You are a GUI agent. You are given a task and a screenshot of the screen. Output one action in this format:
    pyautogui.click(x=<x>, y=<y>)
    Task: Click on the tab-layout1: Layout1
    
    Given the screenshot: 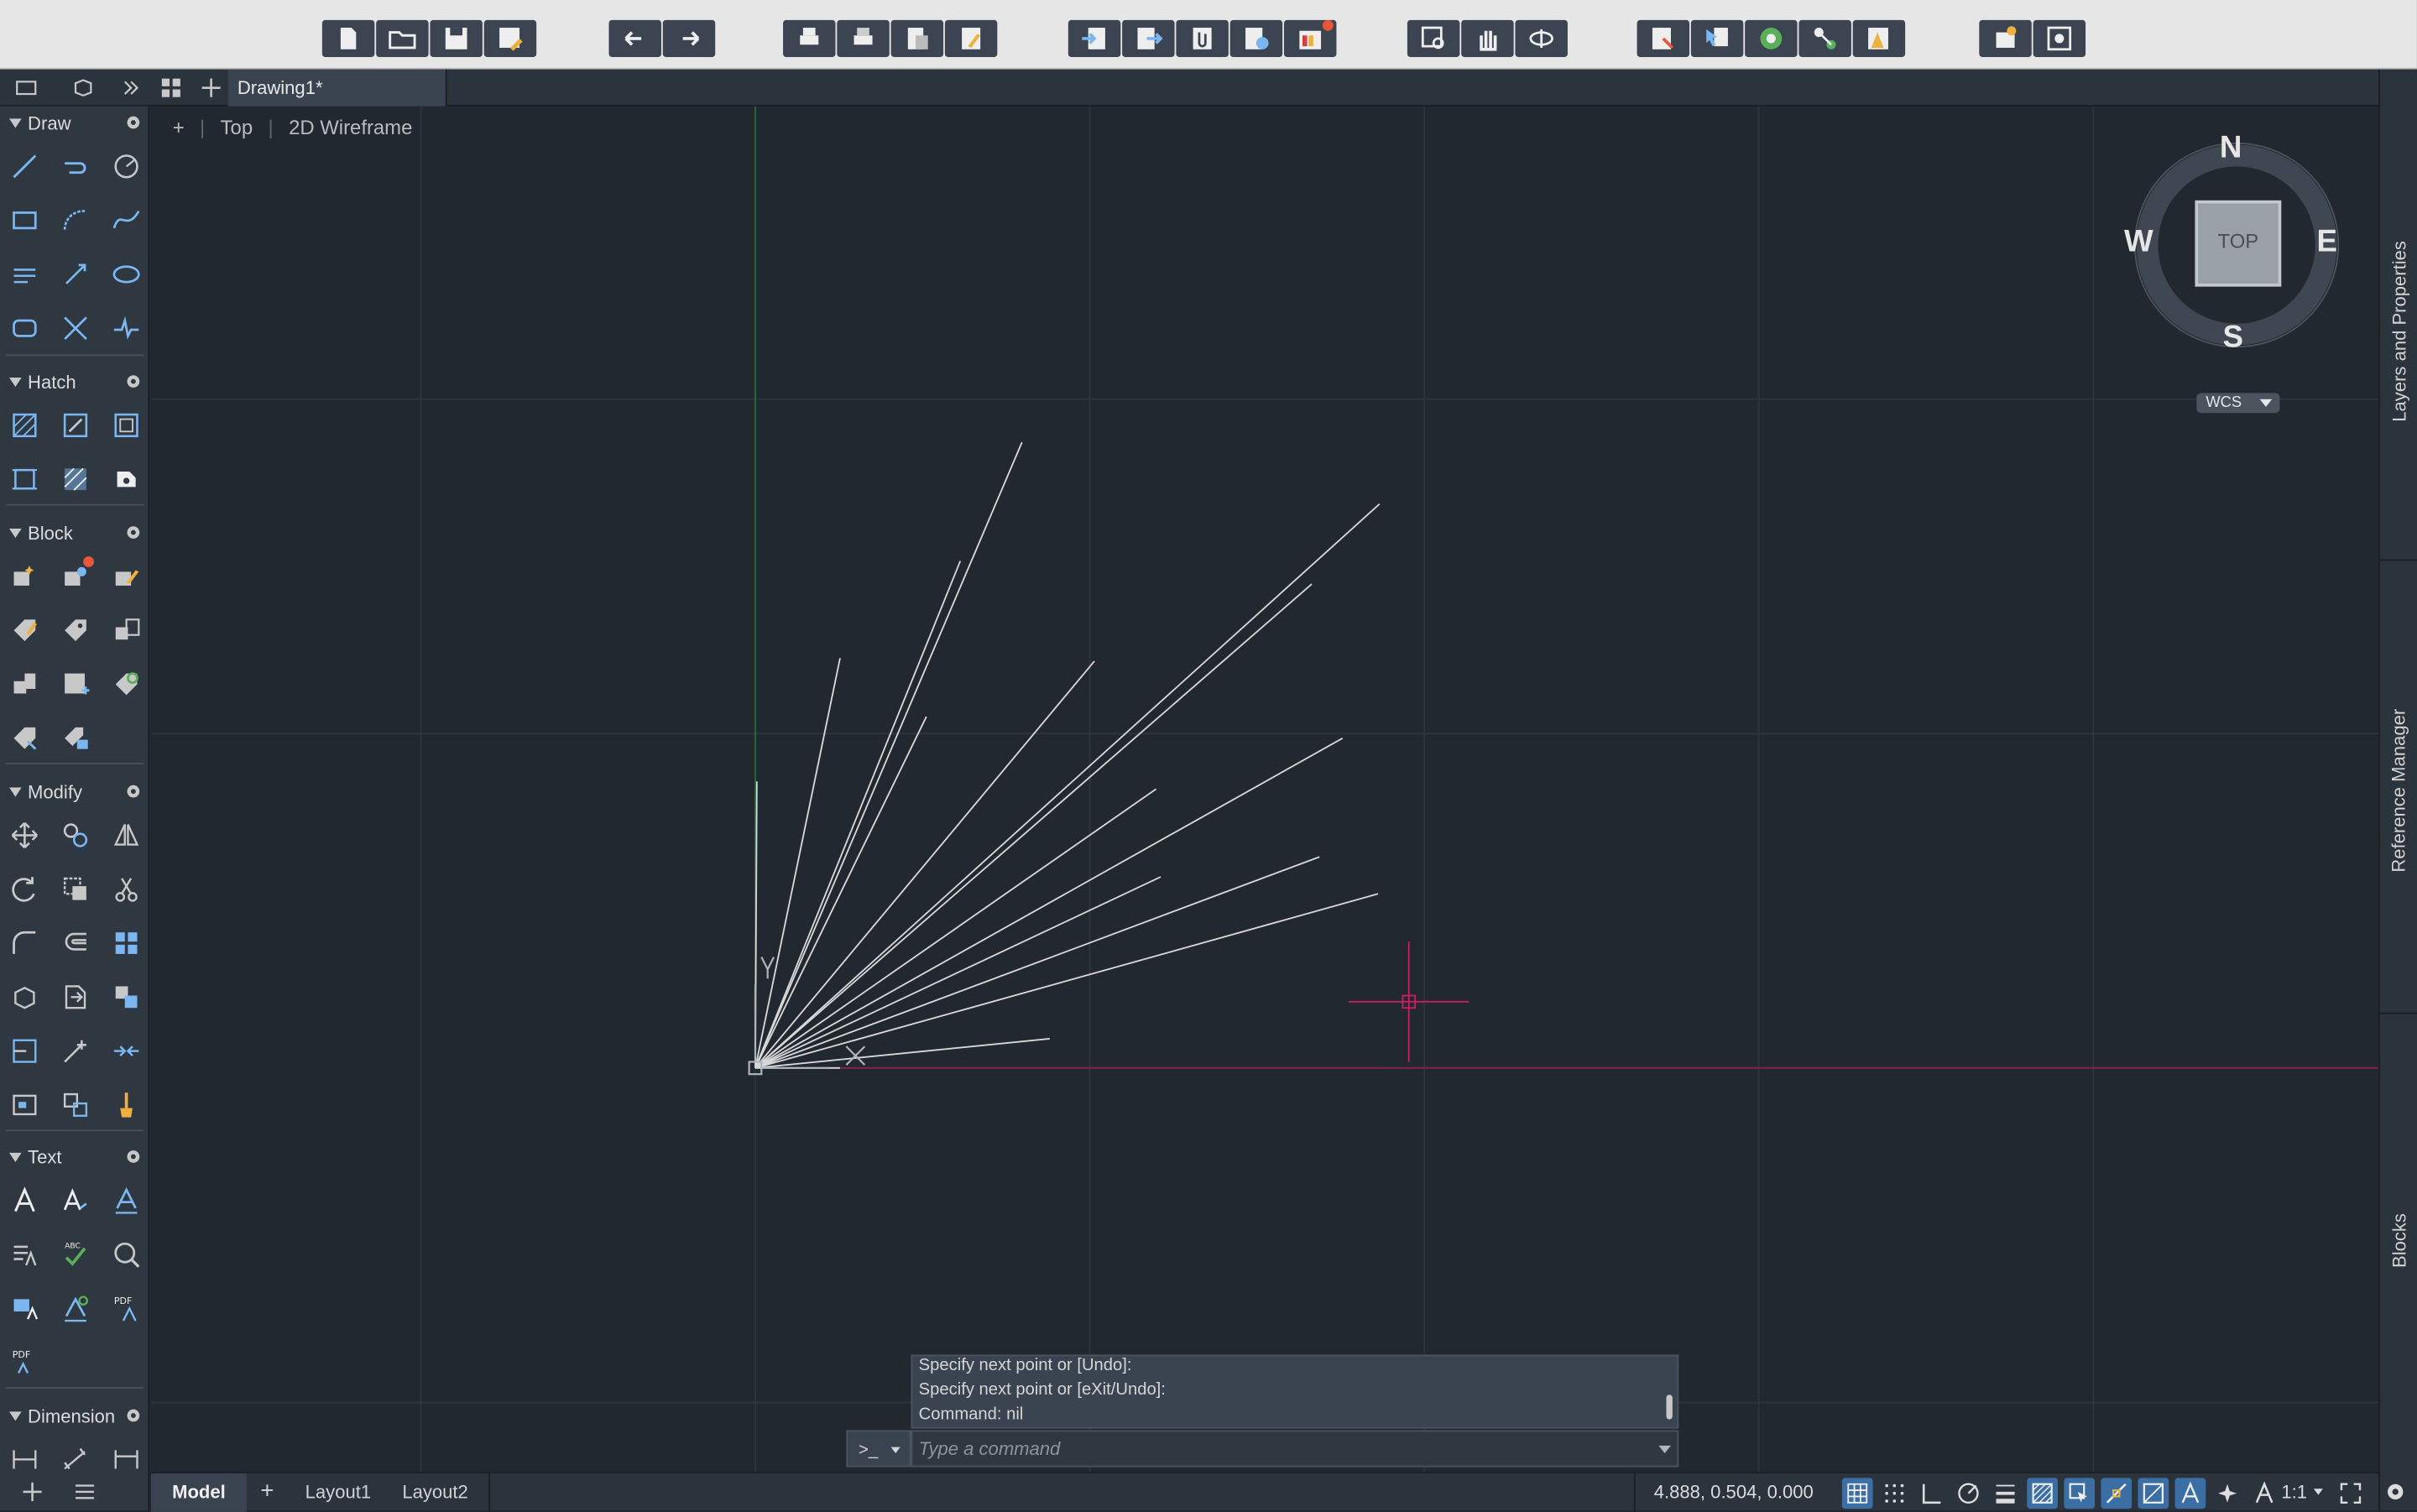 What is the action you would take?
    pyautogui.click(x=338, y=1493)
    